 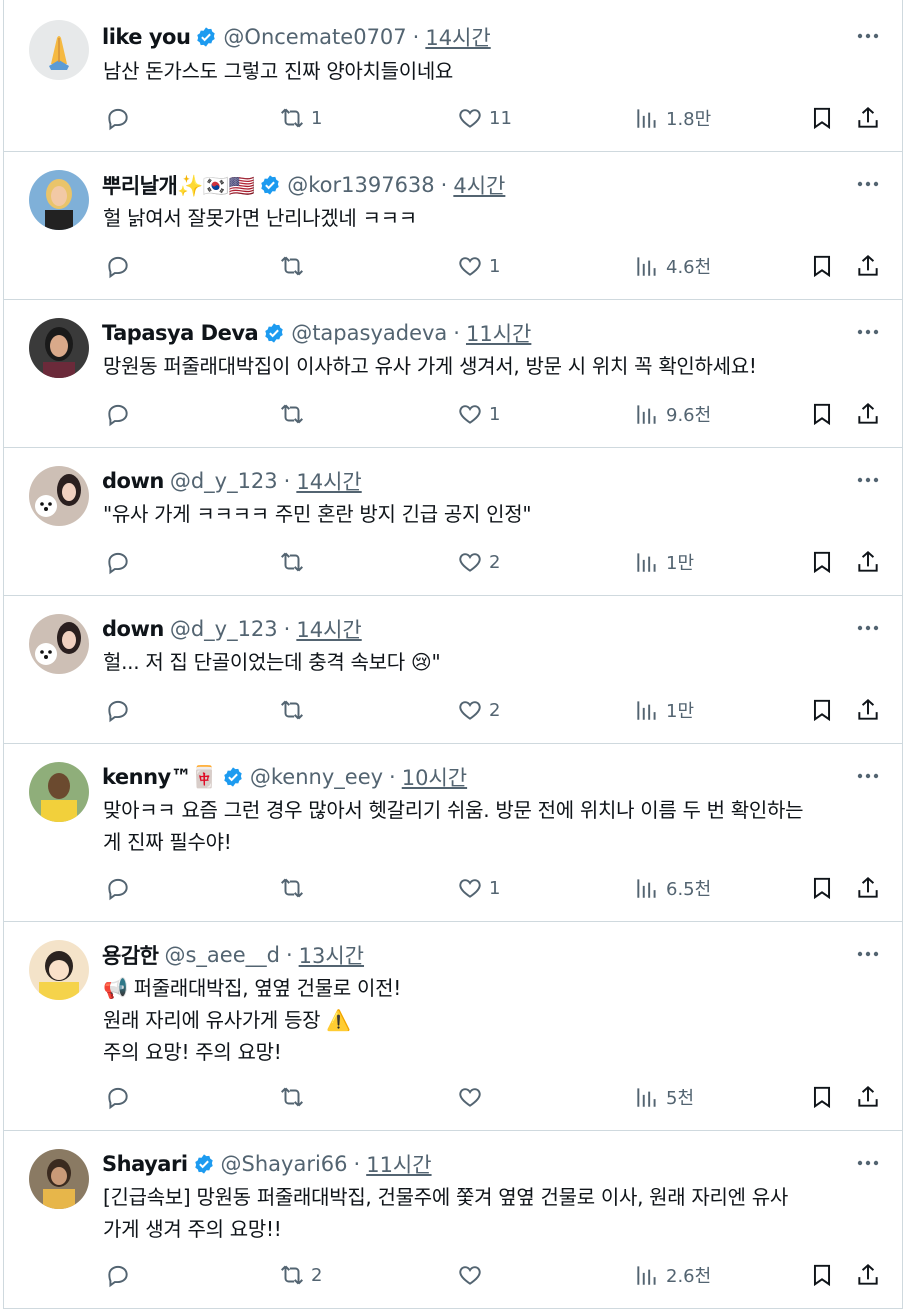 I want to click on views-button: 5천, so click(x=664, y=1097).